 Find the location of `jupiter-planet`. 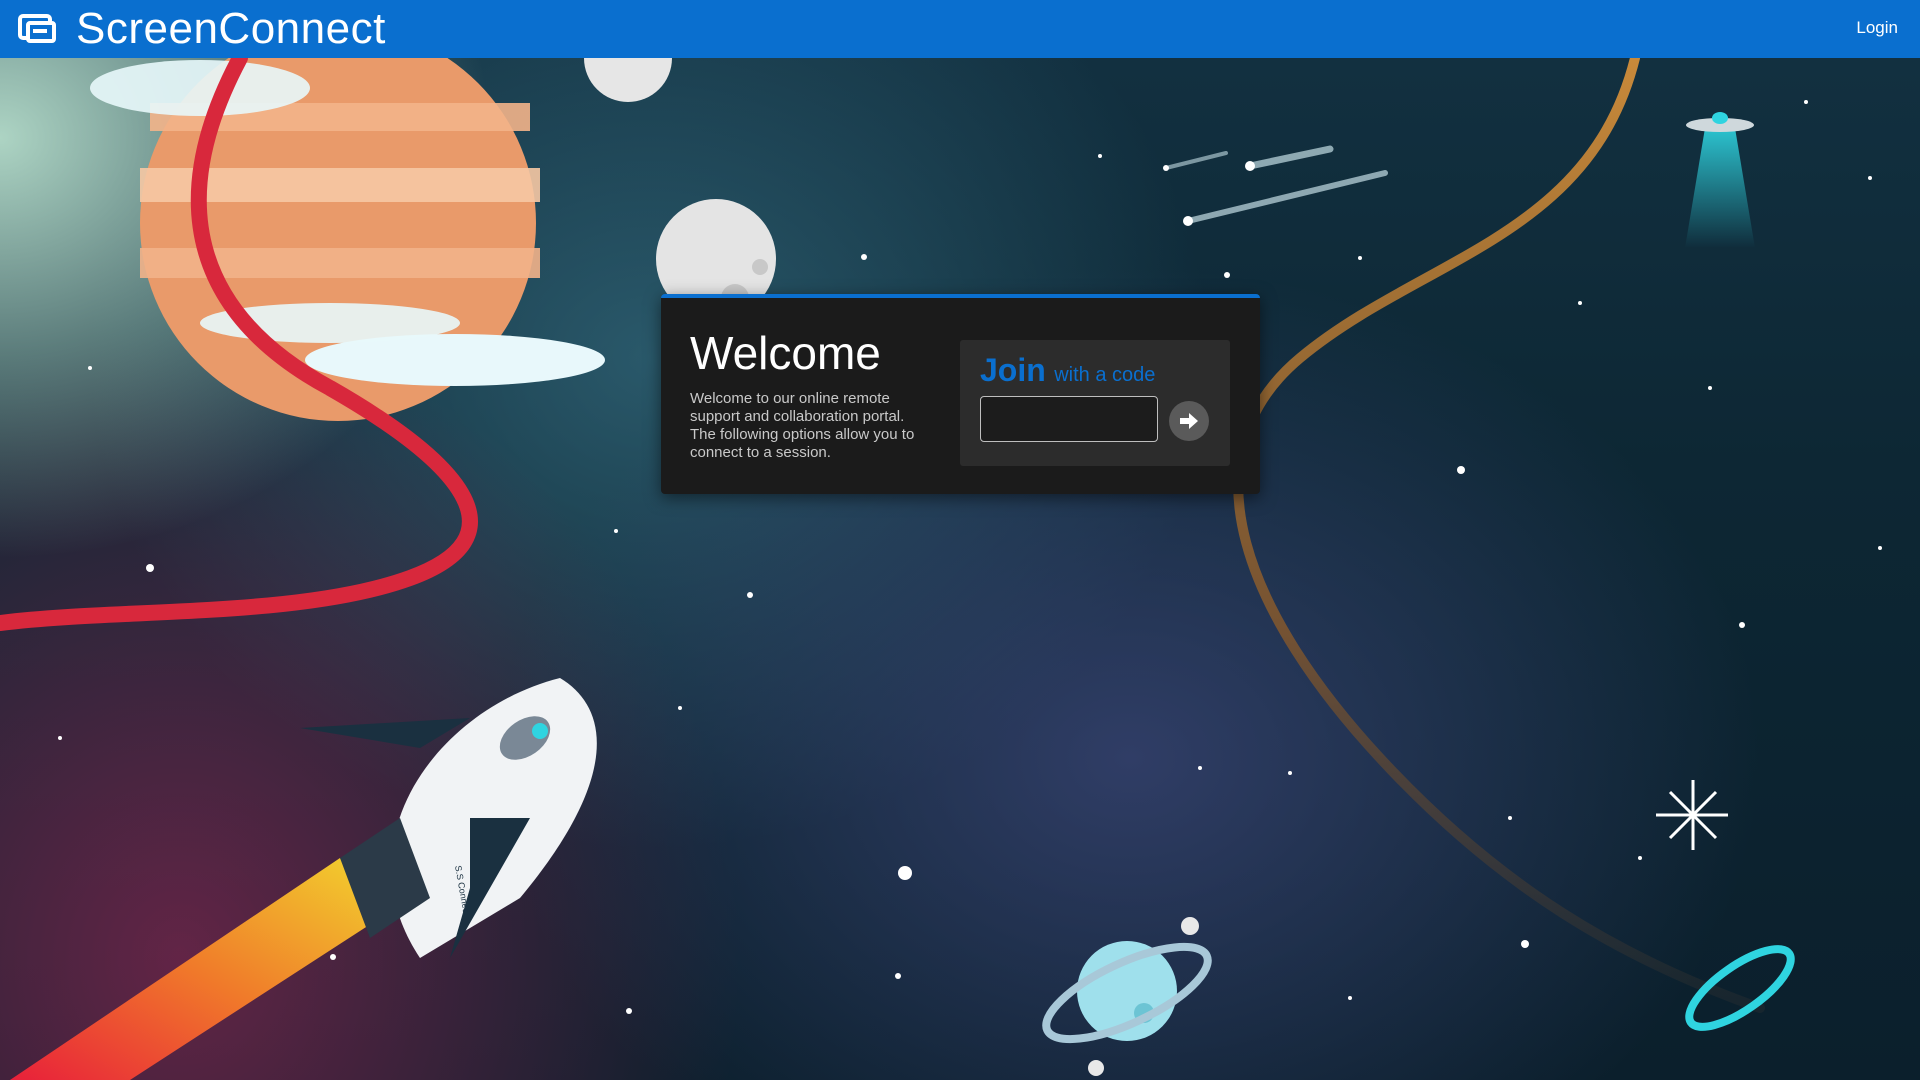

jupiter-planet is located at coordinates (347, 239).